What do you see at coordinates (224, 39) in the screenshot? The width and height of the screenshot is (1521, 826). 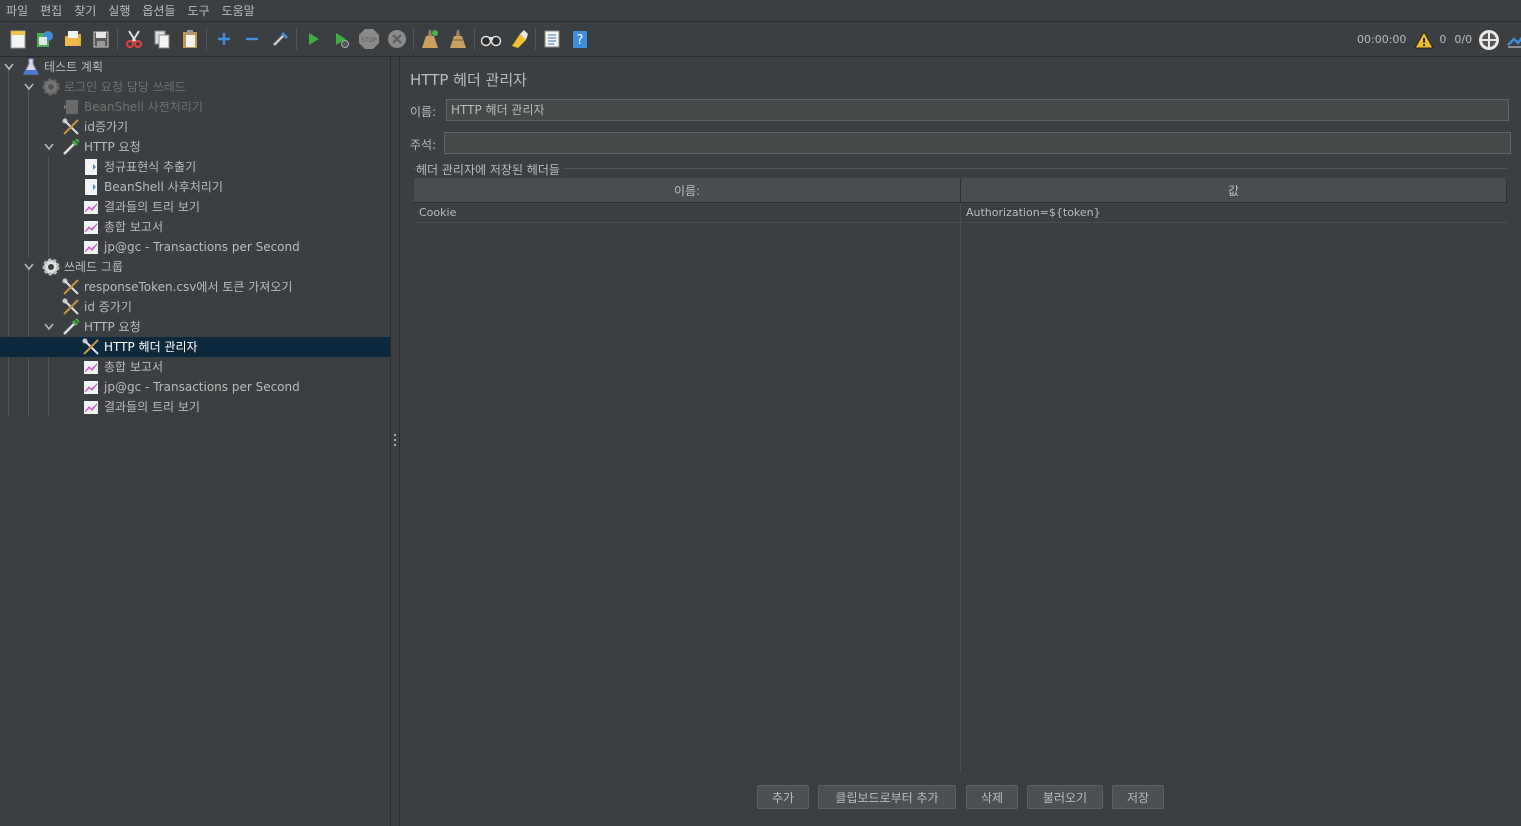 I see `expand-icon` at bounding box center [224, 39].